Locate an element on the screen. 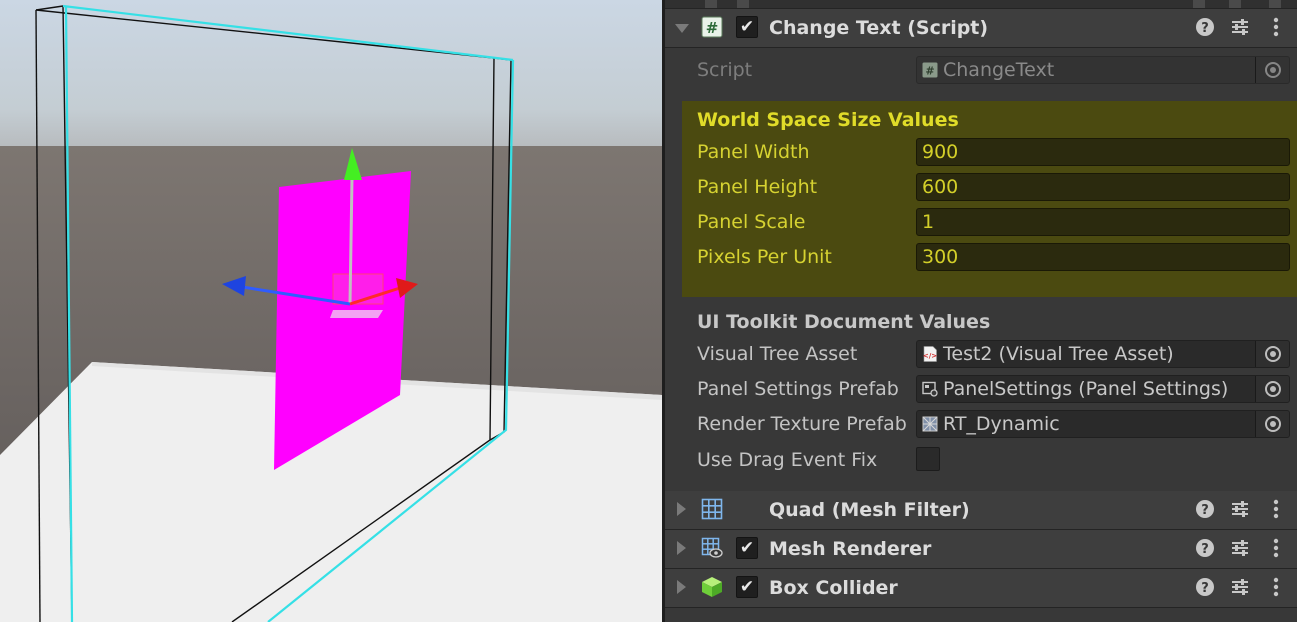 The width and height of the screenshot is (1297, 622). visual-tree-field: </> Test2 (Visual Tree Asset) is located at coordinates (1103, 354).